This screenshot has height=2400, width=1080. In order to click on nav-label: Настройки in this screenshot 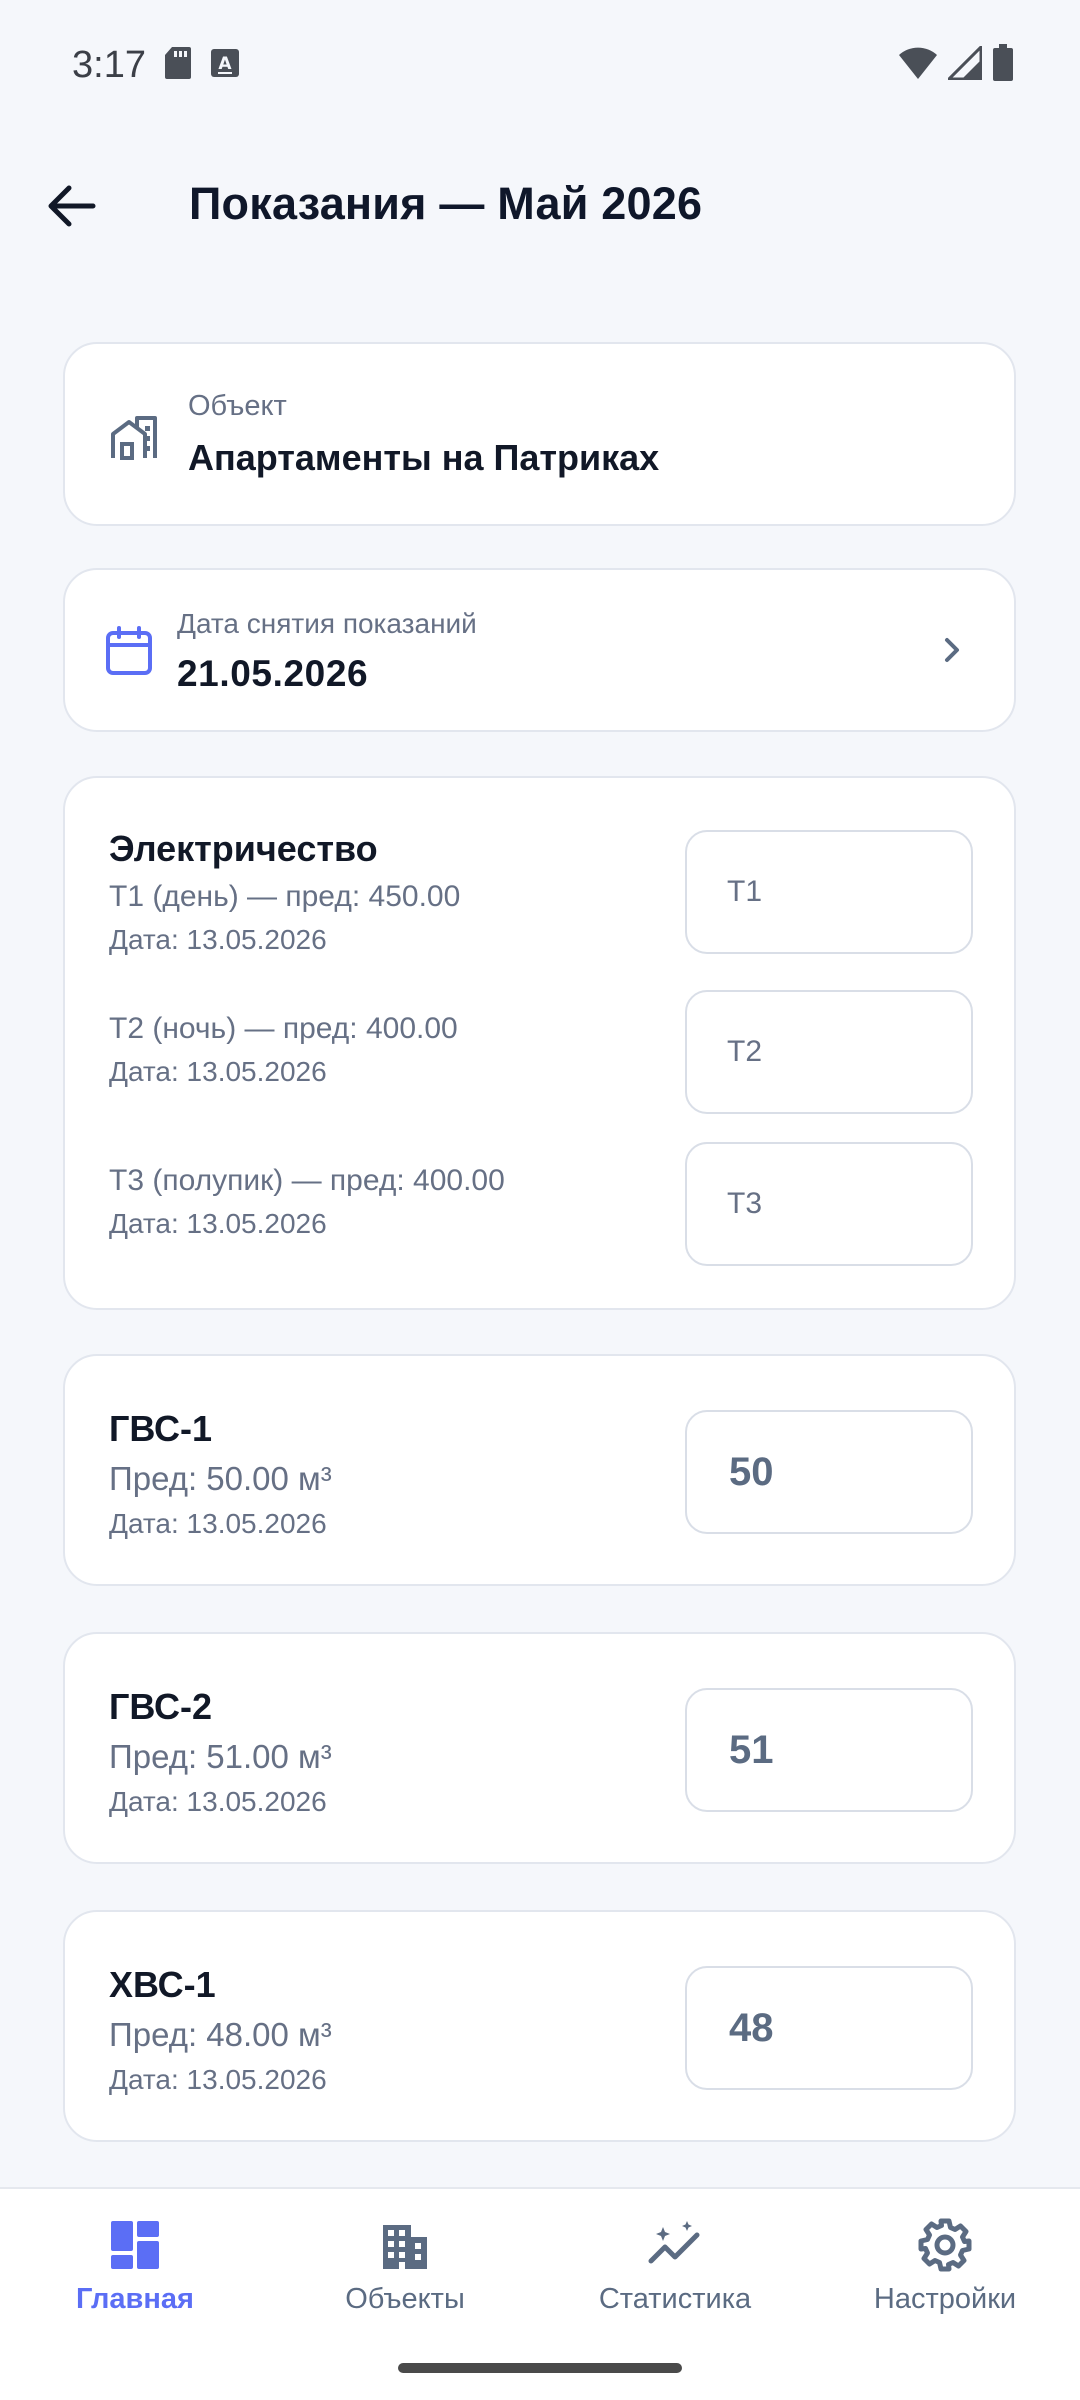, I will do `click(945, 2299)`.